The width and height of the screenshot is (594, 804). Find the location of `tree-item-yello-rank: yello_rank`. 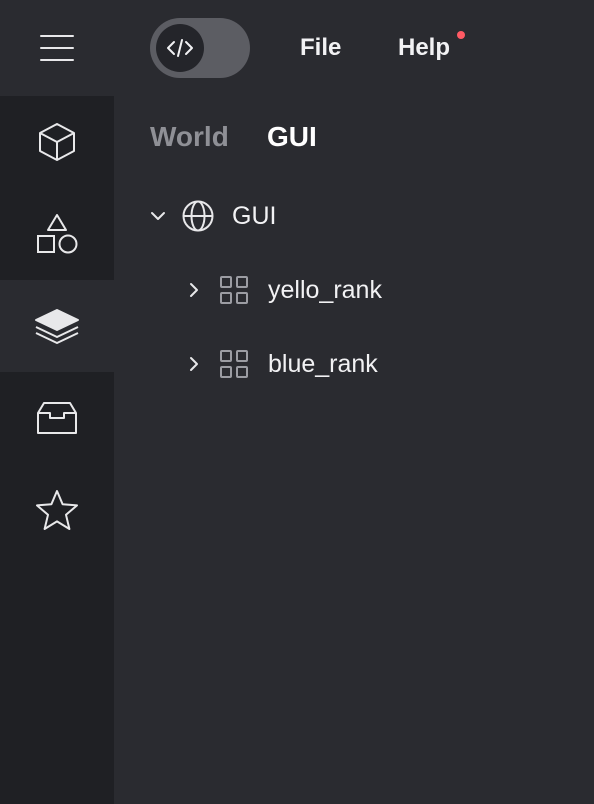

tree-item-yello-rank: yello_rank is located at coordinates (285, 290).